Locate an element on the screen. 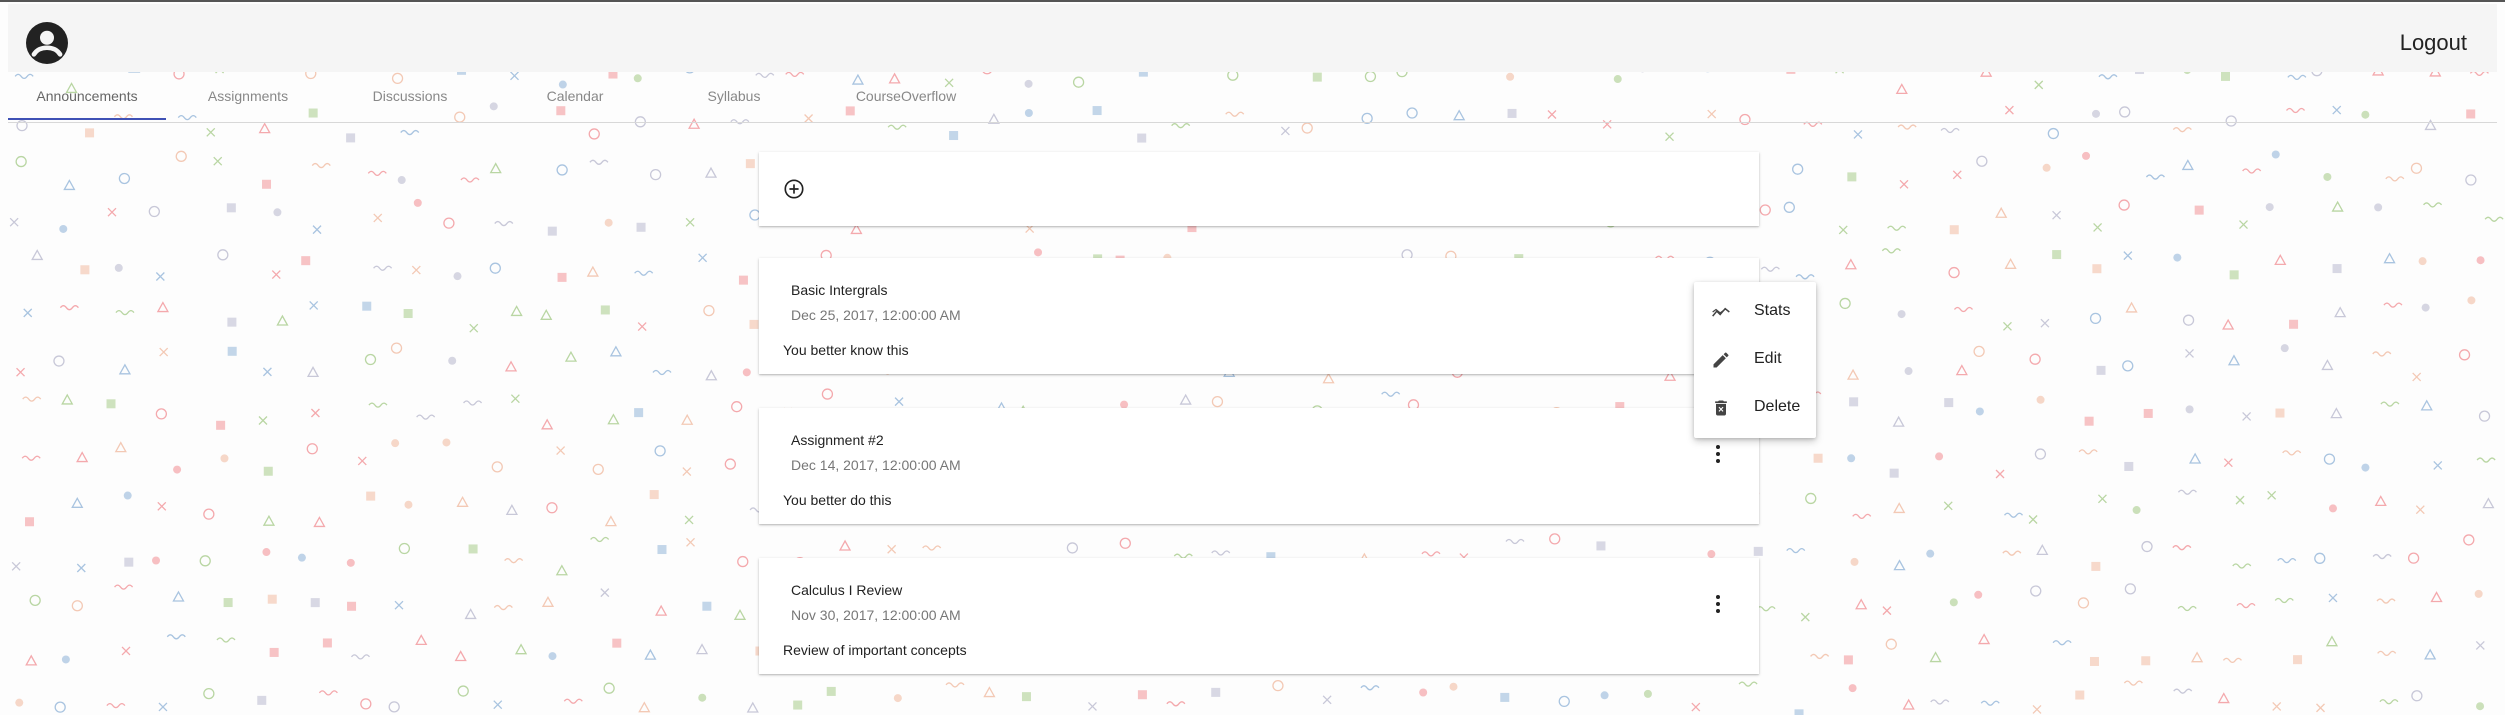  add-circle-icon is located at coordinates (794, 189).